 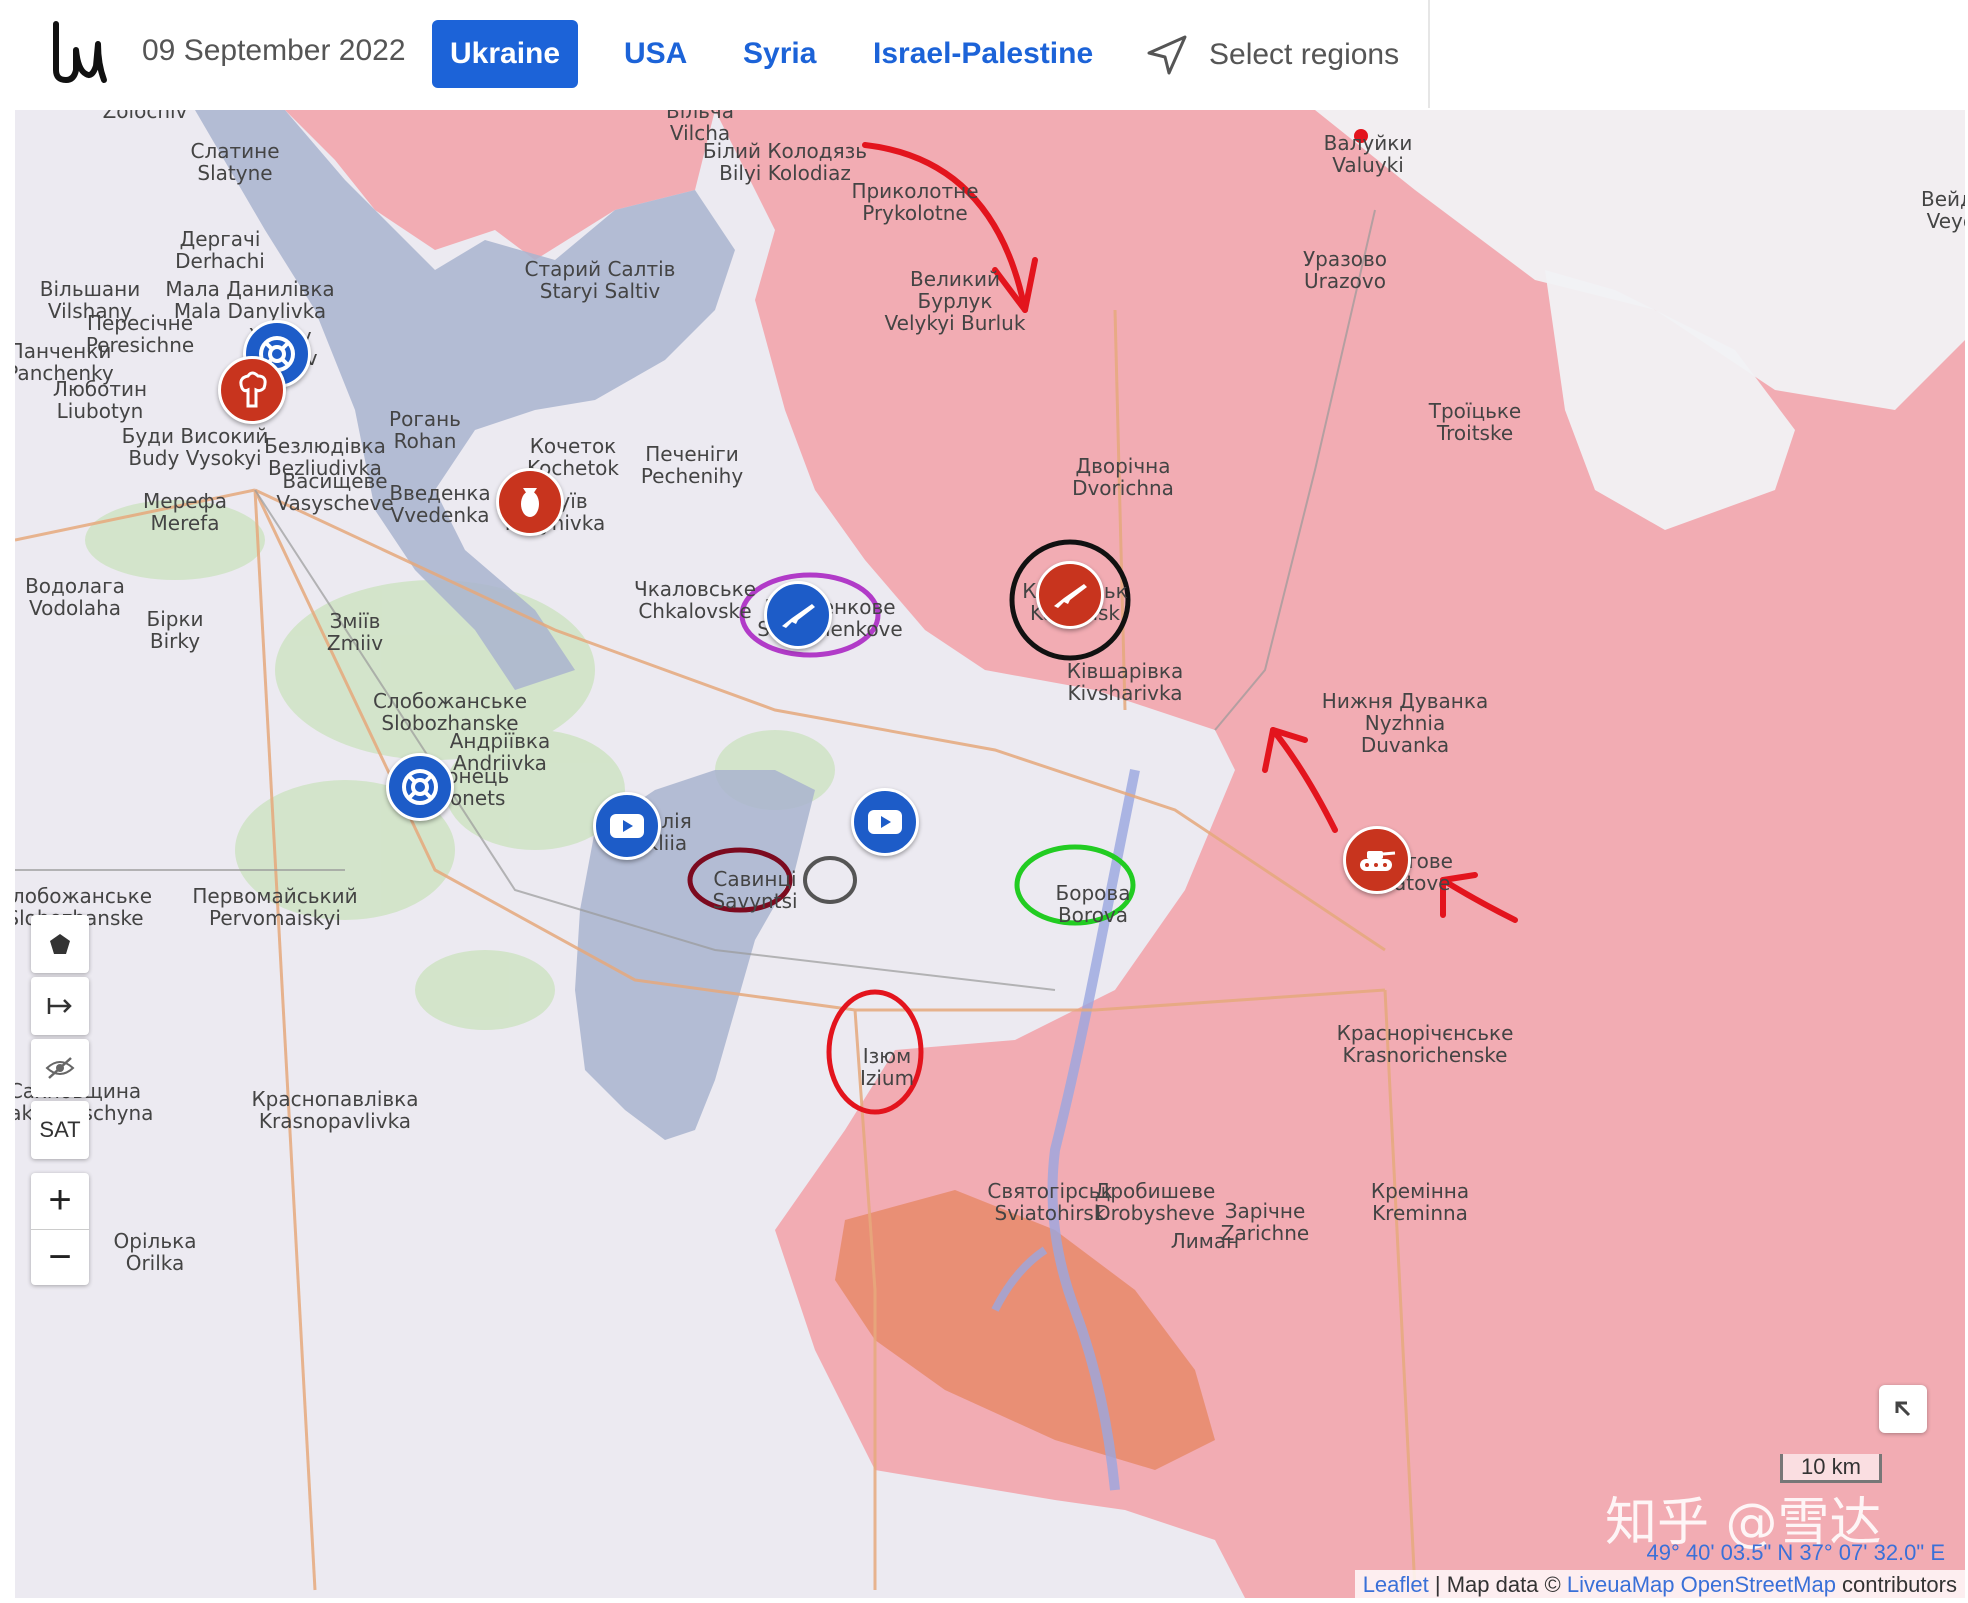 I want to click on explosion-icon, so click(x=252, y=390).